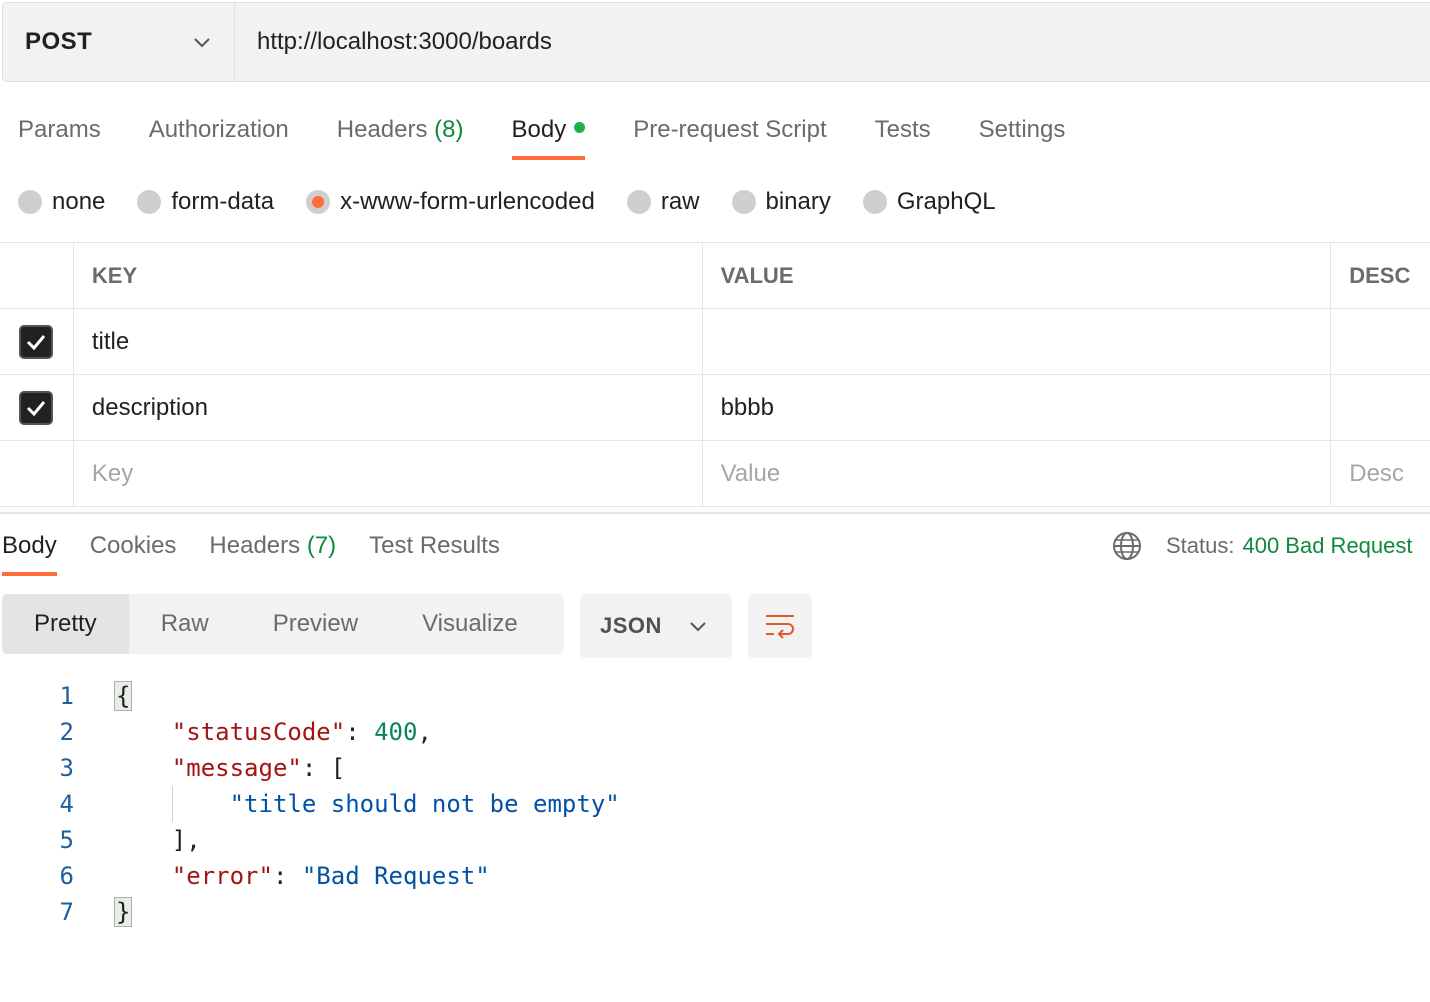 Image resolution: width=1430 pixels, height=1002 pixels. I want to click on value-cell: bbbb, so click(1017, 407).